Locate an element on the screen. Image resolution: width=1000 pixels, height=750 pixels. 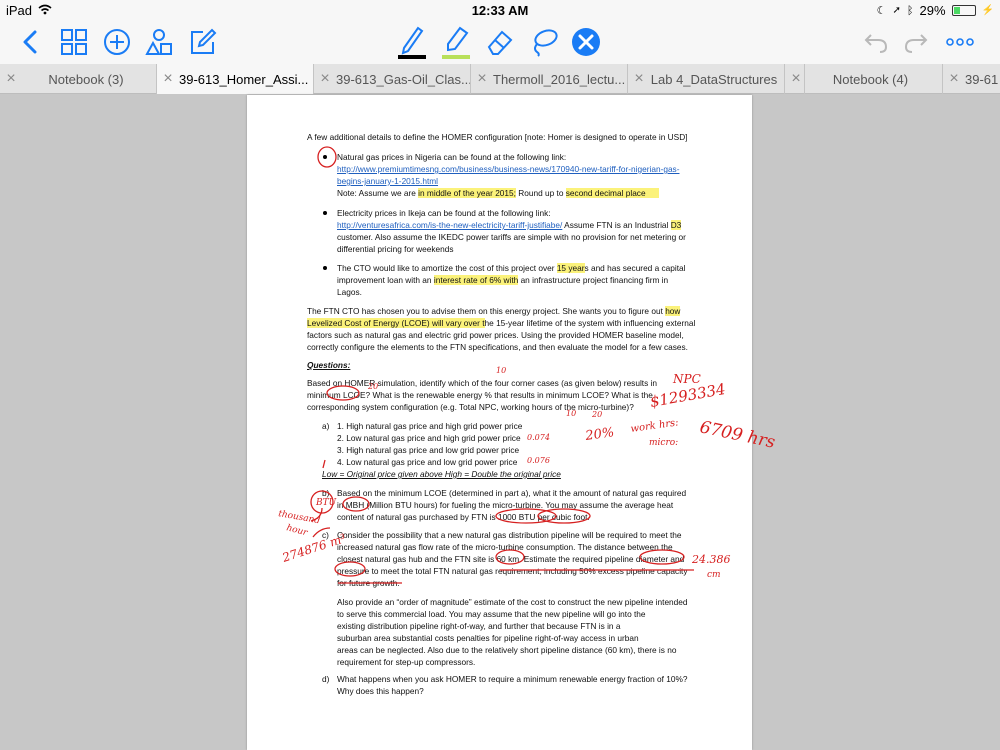
highlight: interest rate of 6% with is located at coordinates (476, 280).